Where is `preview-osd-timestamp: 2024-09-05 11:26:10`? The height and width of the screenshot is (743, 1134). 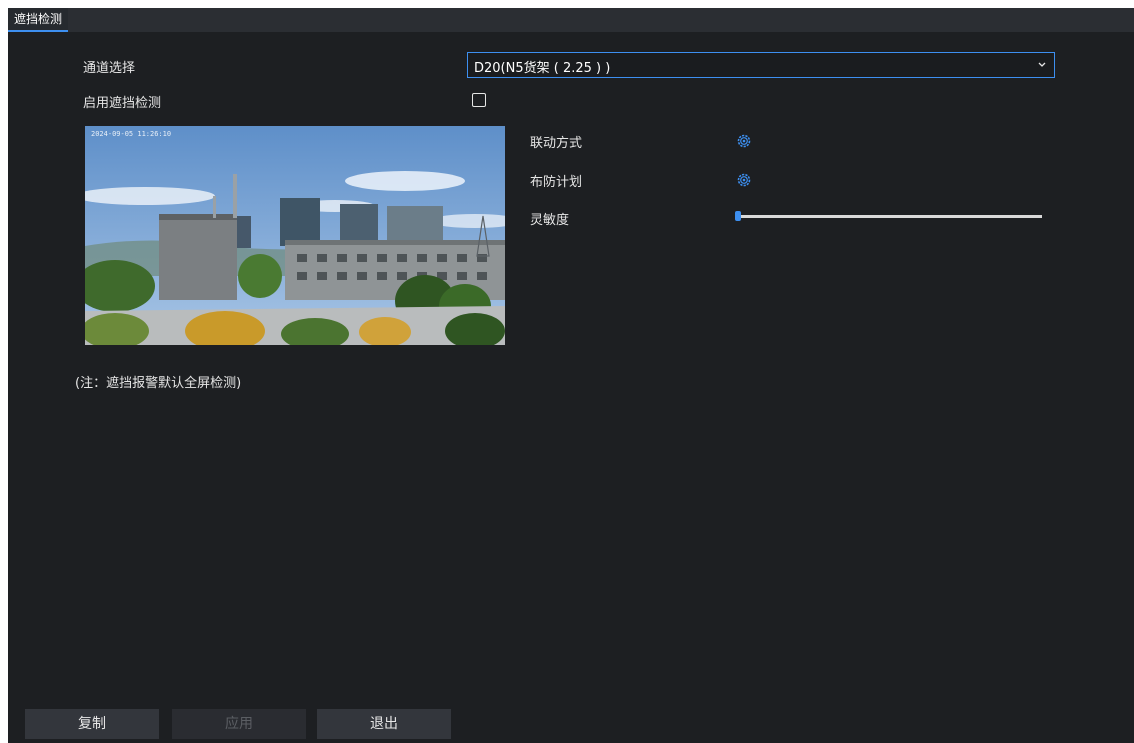 preview-osd-timestamp: 2024-09-05 11:26:10 is located at coordinates (131, 134).